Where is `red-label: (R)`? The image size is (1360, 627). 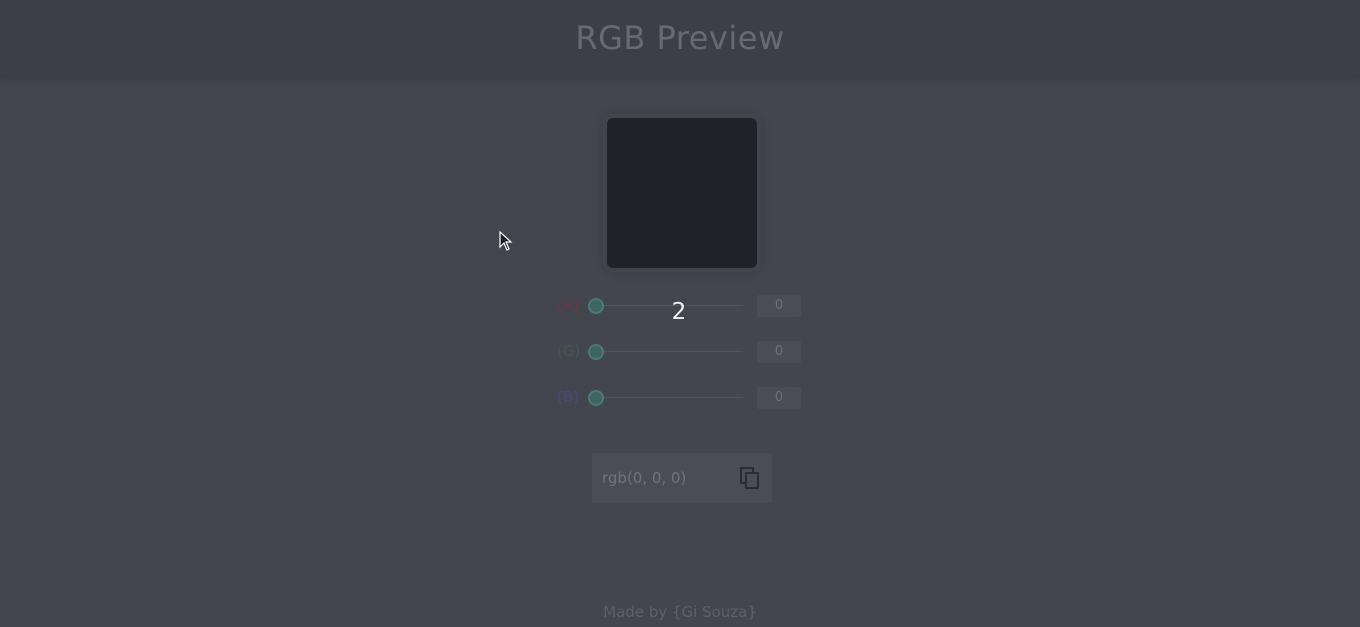
red-label: (R) is located at coordinates (568, 305).